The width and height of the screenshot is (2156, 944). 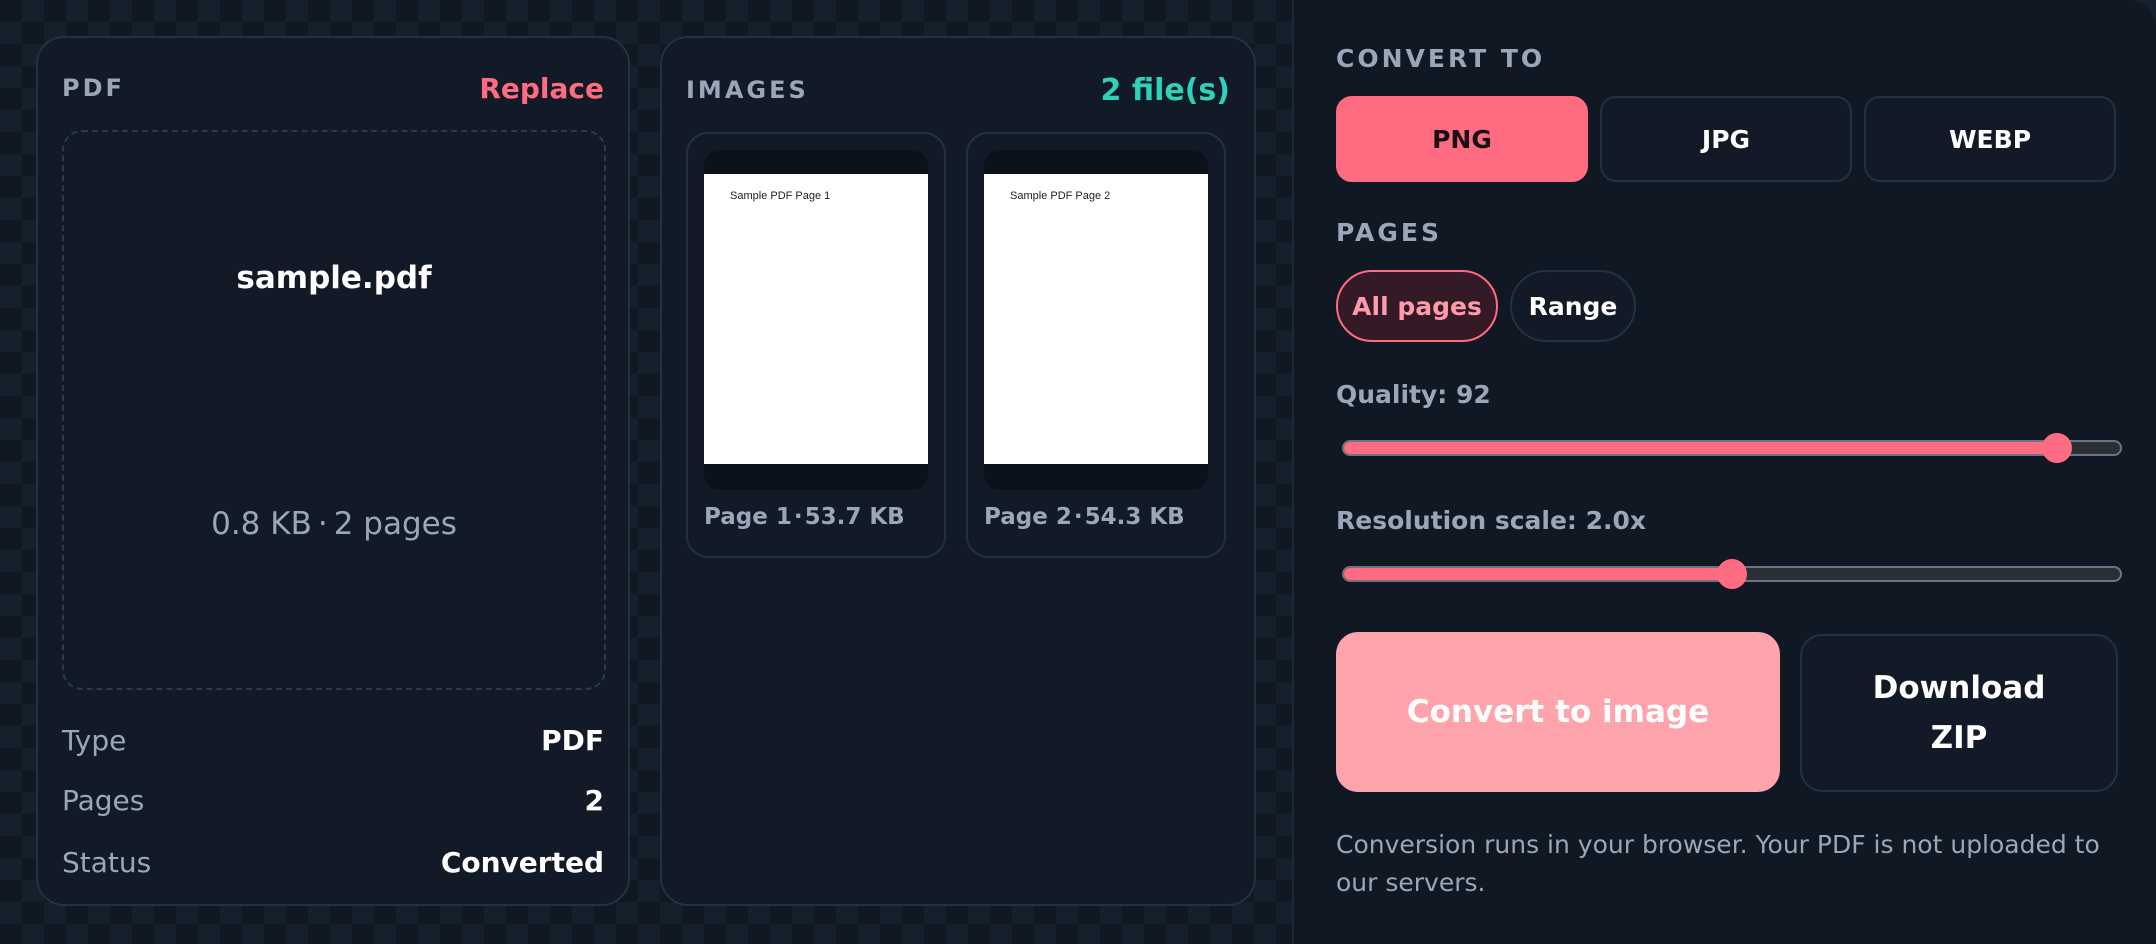 I want to click on quality-slider-thumb, so click(x=2057, y=448).